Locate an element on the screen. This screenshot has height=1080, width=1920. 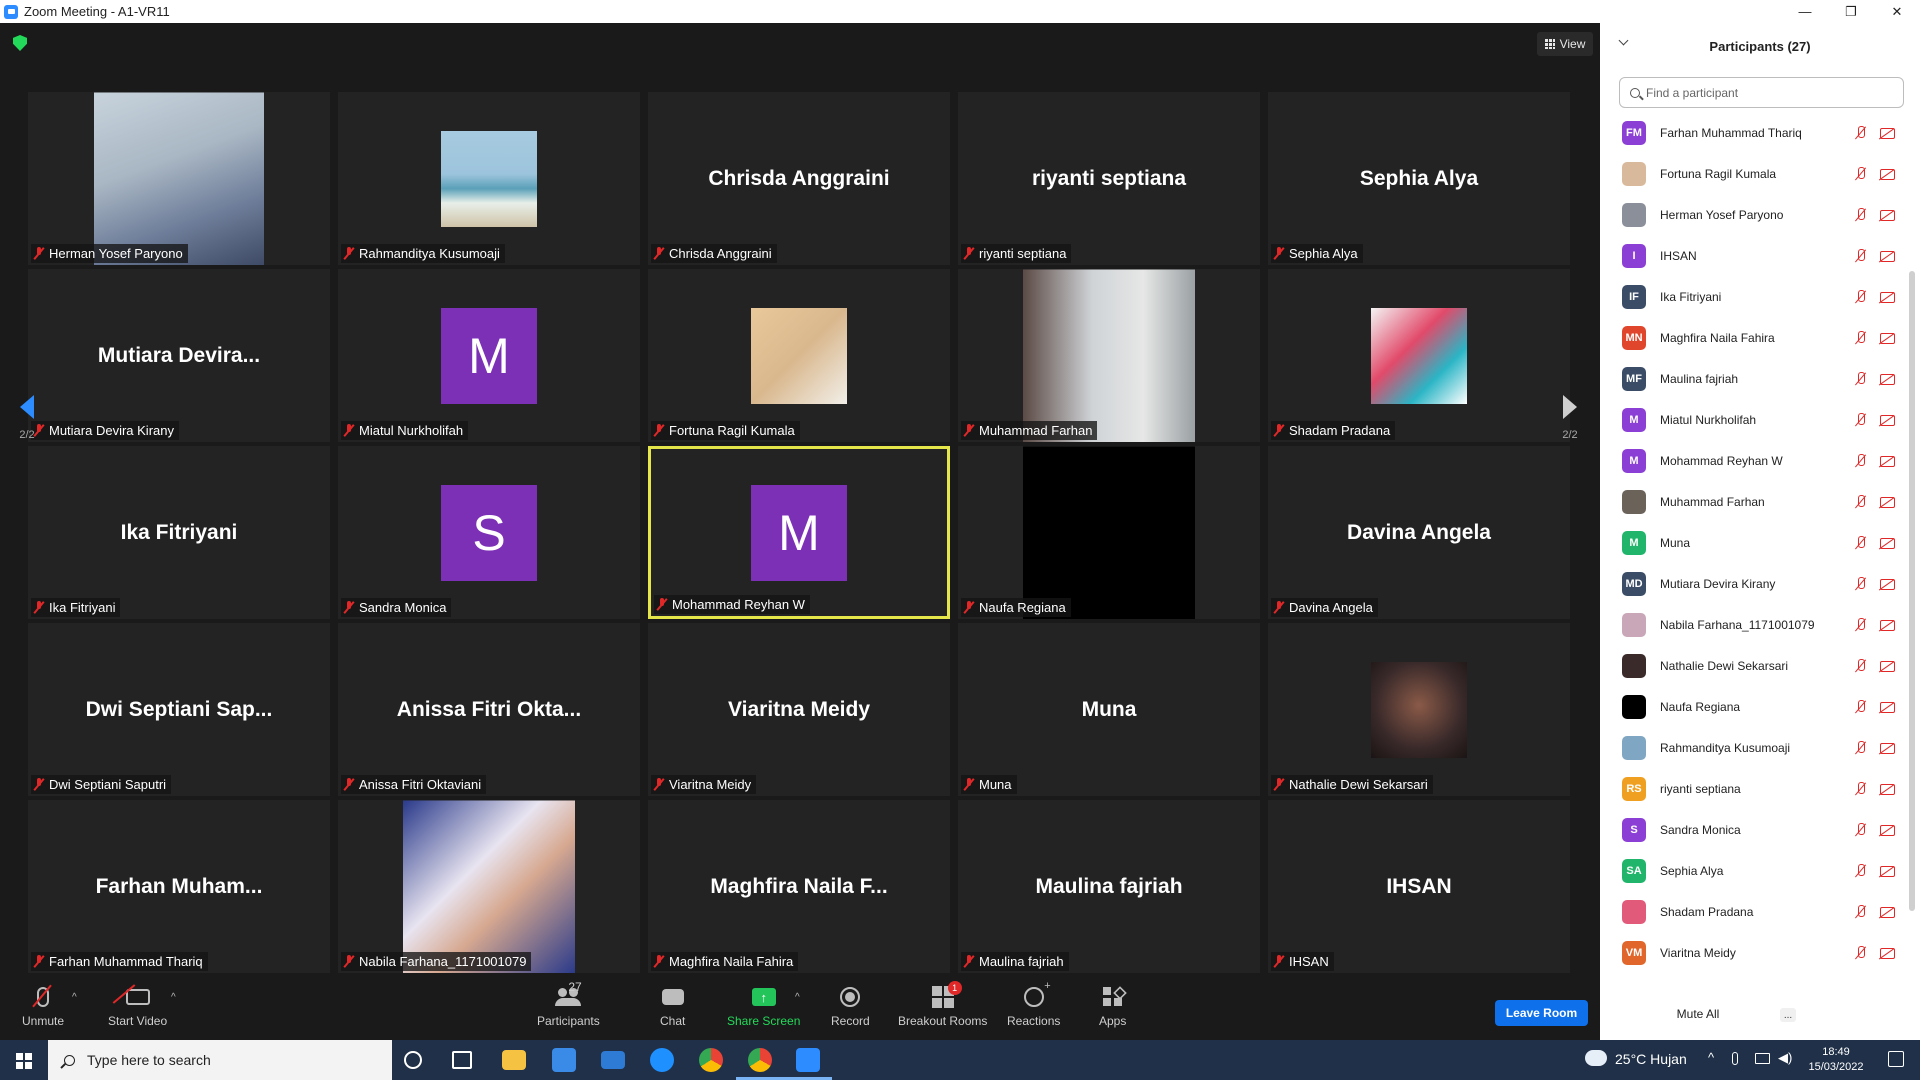
video-tile: Ika Fitriyani Ika Fitriyani is located at coordinates (179, 532).